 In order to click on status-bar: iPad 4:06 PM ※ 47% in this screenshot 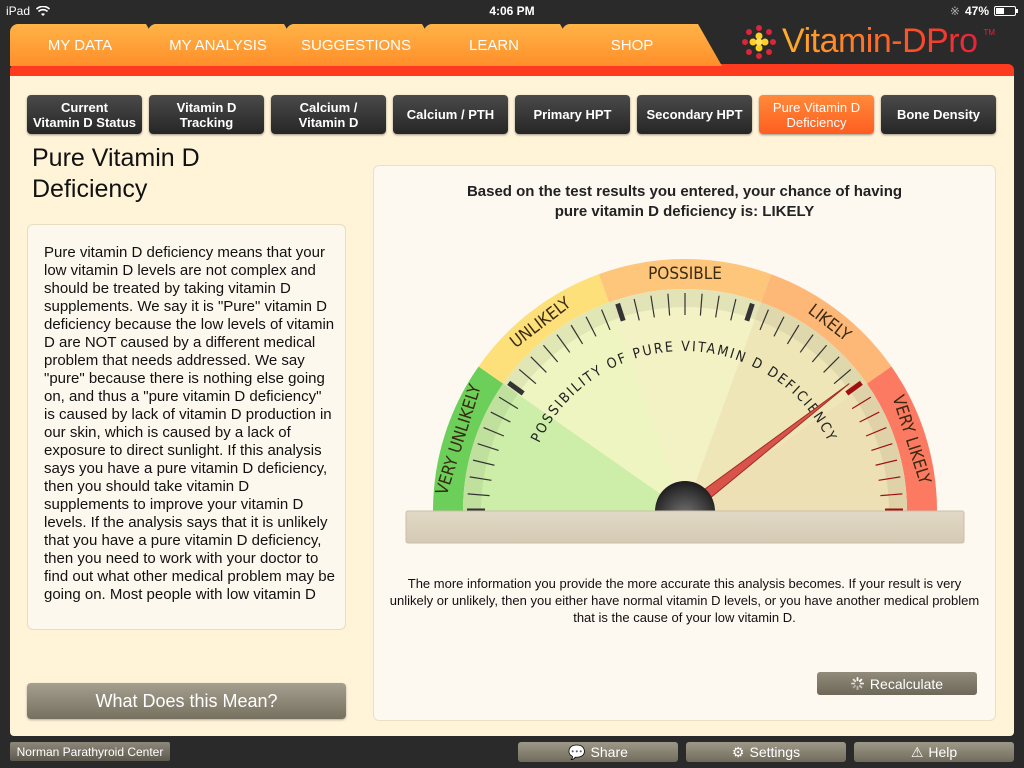, I will do `click(512, 11)`.